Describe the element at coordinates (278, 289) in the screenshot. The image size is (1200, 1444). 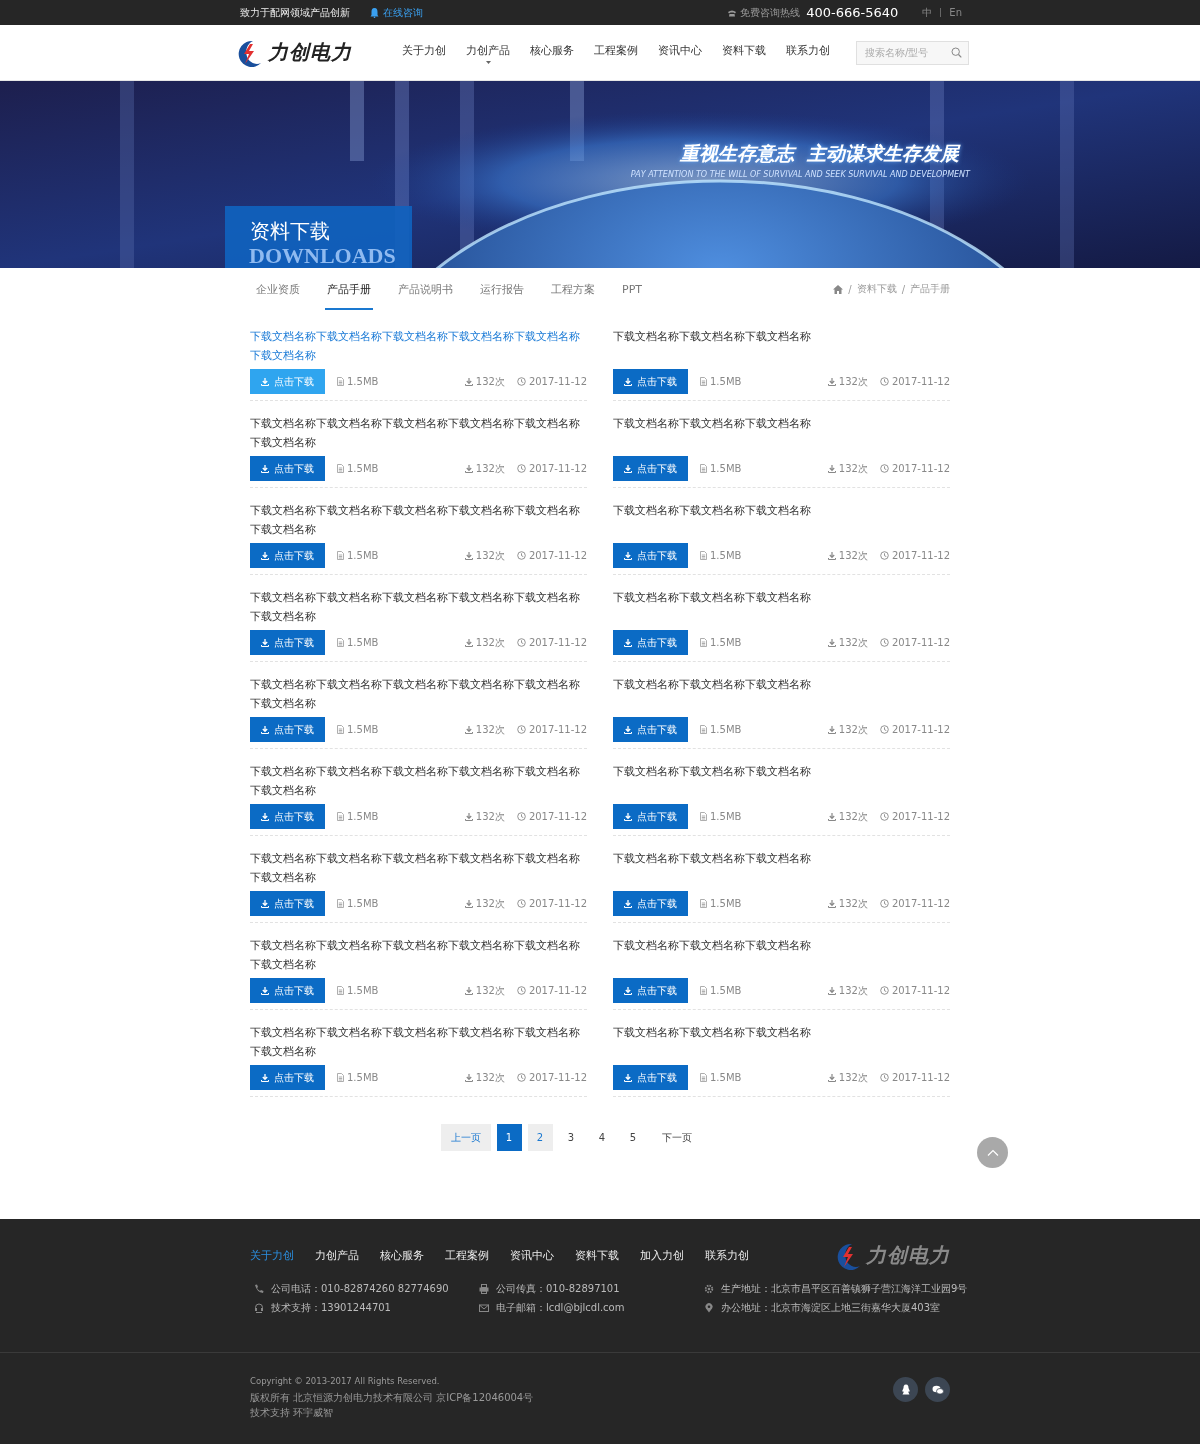
I see `tab: 企业资质` at that location.